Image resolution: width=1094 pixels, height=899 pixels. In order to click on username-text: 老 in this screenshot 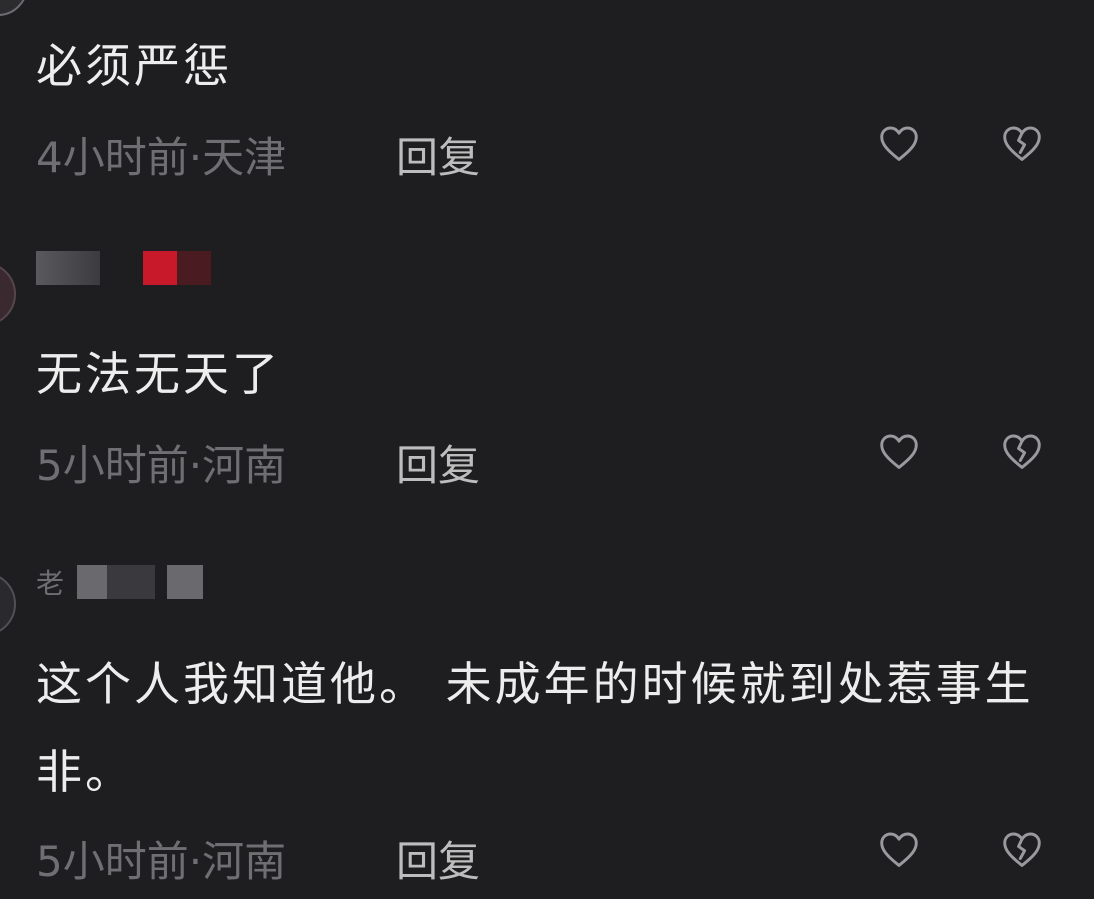, I will do `click(51, 583)`.